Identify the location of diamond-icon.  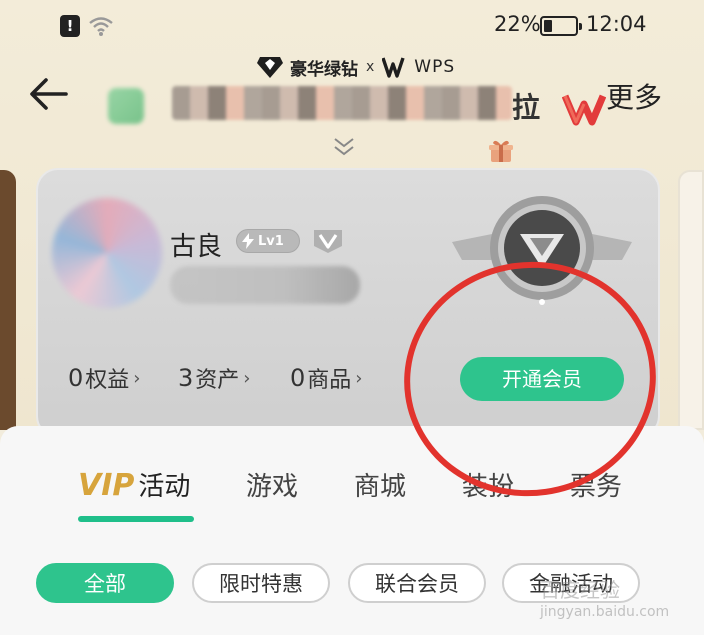
(270, 67).